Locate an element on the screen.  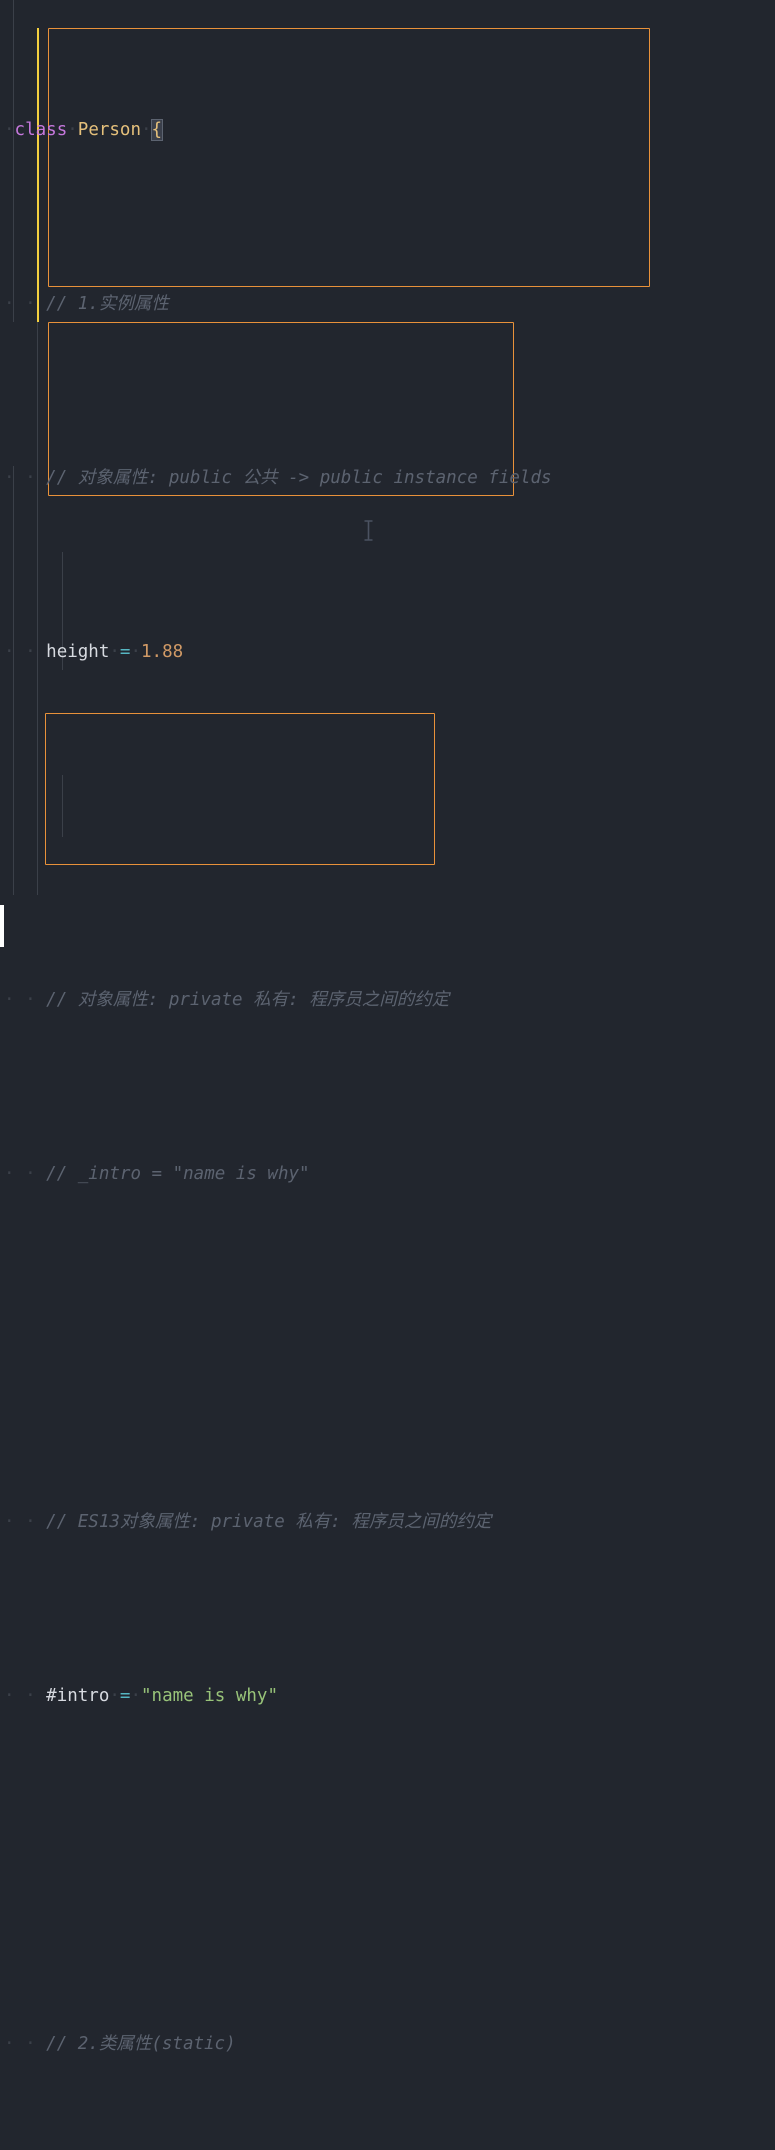
token-brace-open-matched: { is located at coordinates (157, 130).